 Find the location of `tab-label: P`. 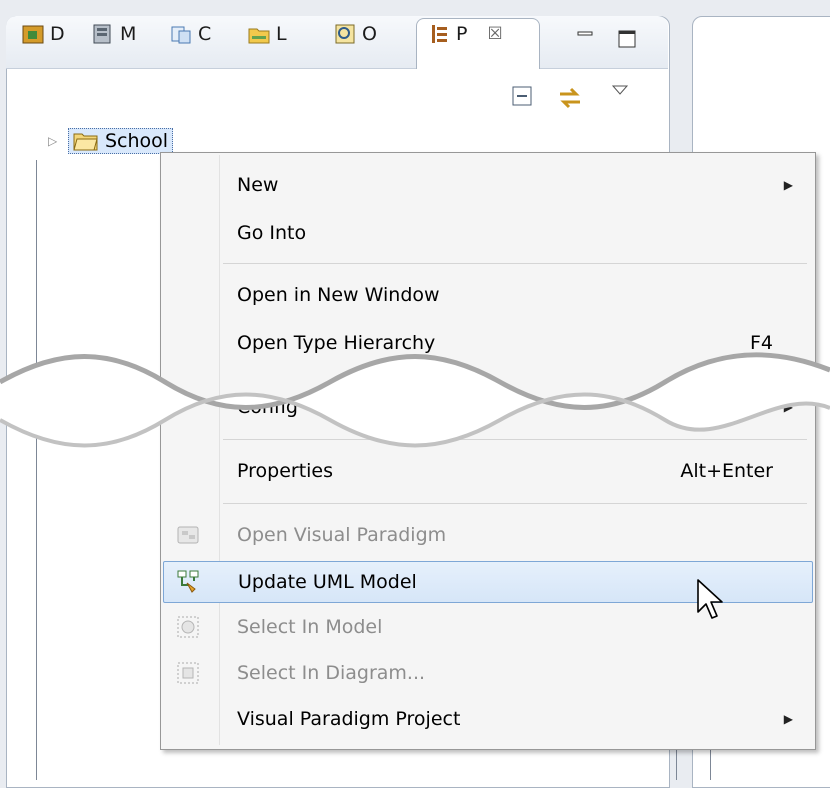

tab-label: P is located at coordinates (462, 34).